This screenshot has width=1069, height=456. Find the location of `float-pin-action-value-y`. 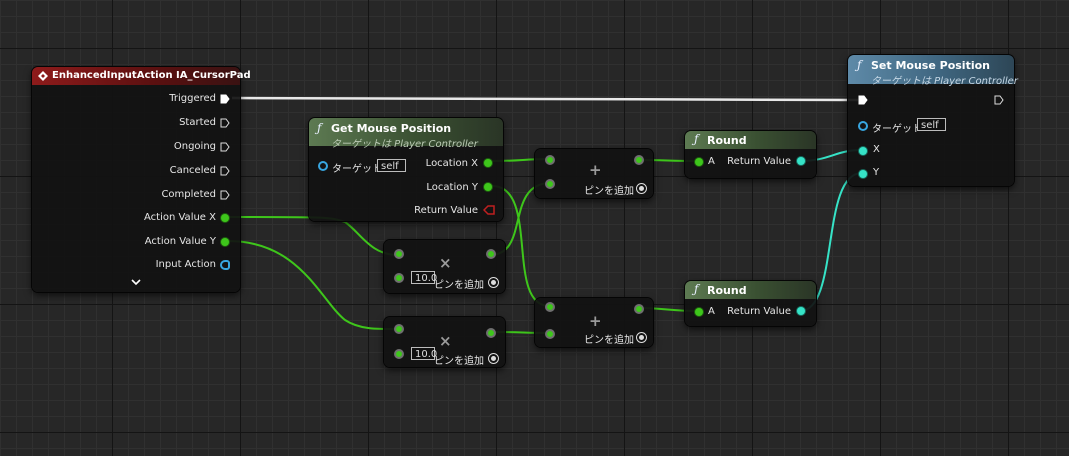

float-pin-action-value-y is located at coordinates (225, 242).